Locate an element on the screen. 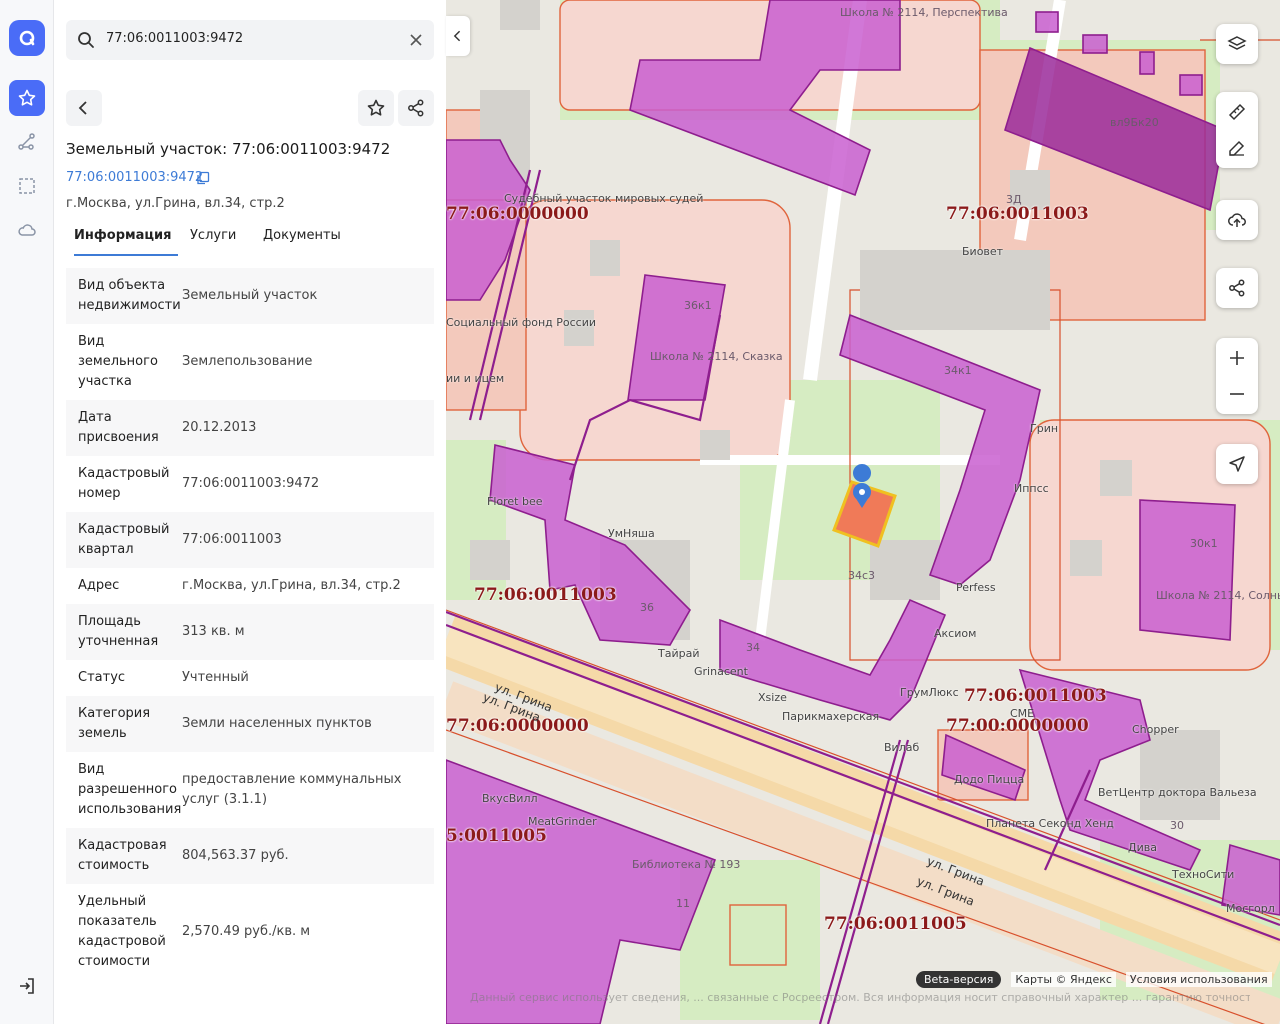 Image resolution: width=1280 pixels, height=1024 pixels. chevron-left-icon is located at coordinates (82, 108).